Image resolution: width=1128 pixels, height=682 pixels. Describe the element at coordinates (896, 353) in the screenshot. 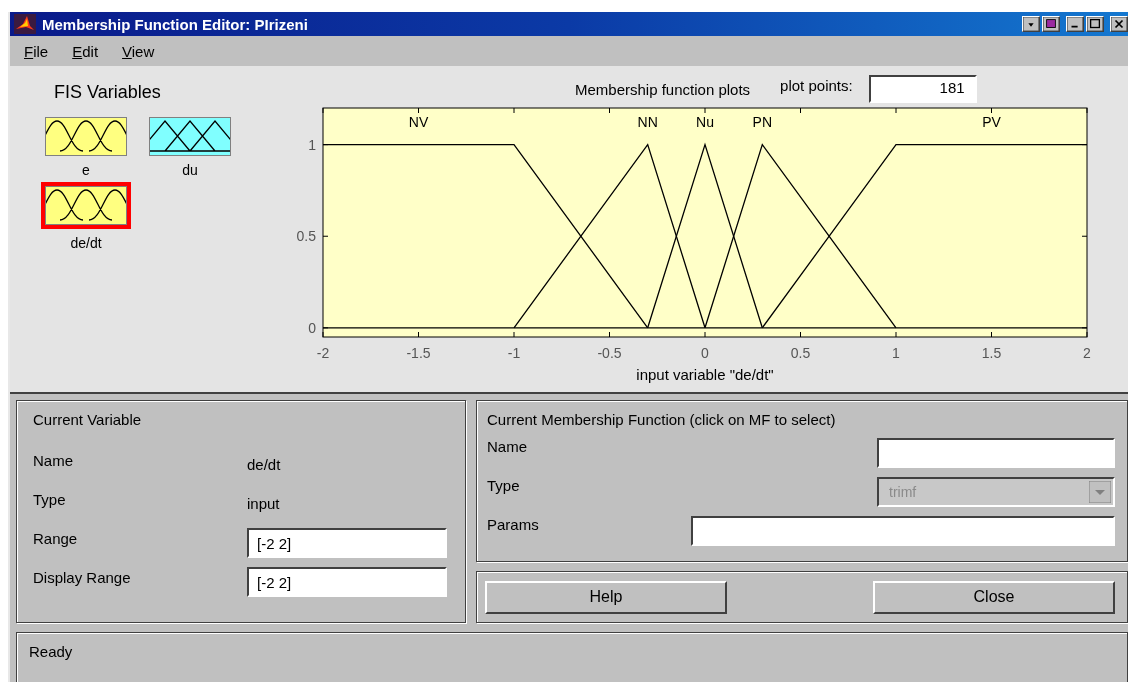

I see `x-tick-label: 1` at that location.